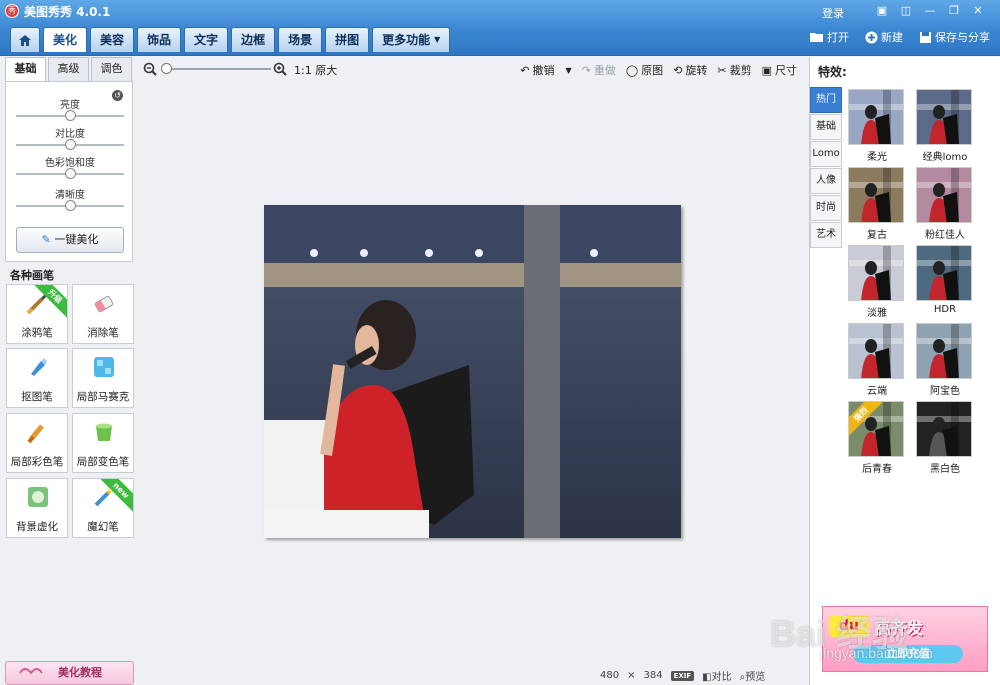 Image resolution: width=1000 pixels, height=685 pixels. What do you see at coordinates (159, 39) in the screenshot?
I see `tab-accessories: 饰品` at bounding box center [159, 39].